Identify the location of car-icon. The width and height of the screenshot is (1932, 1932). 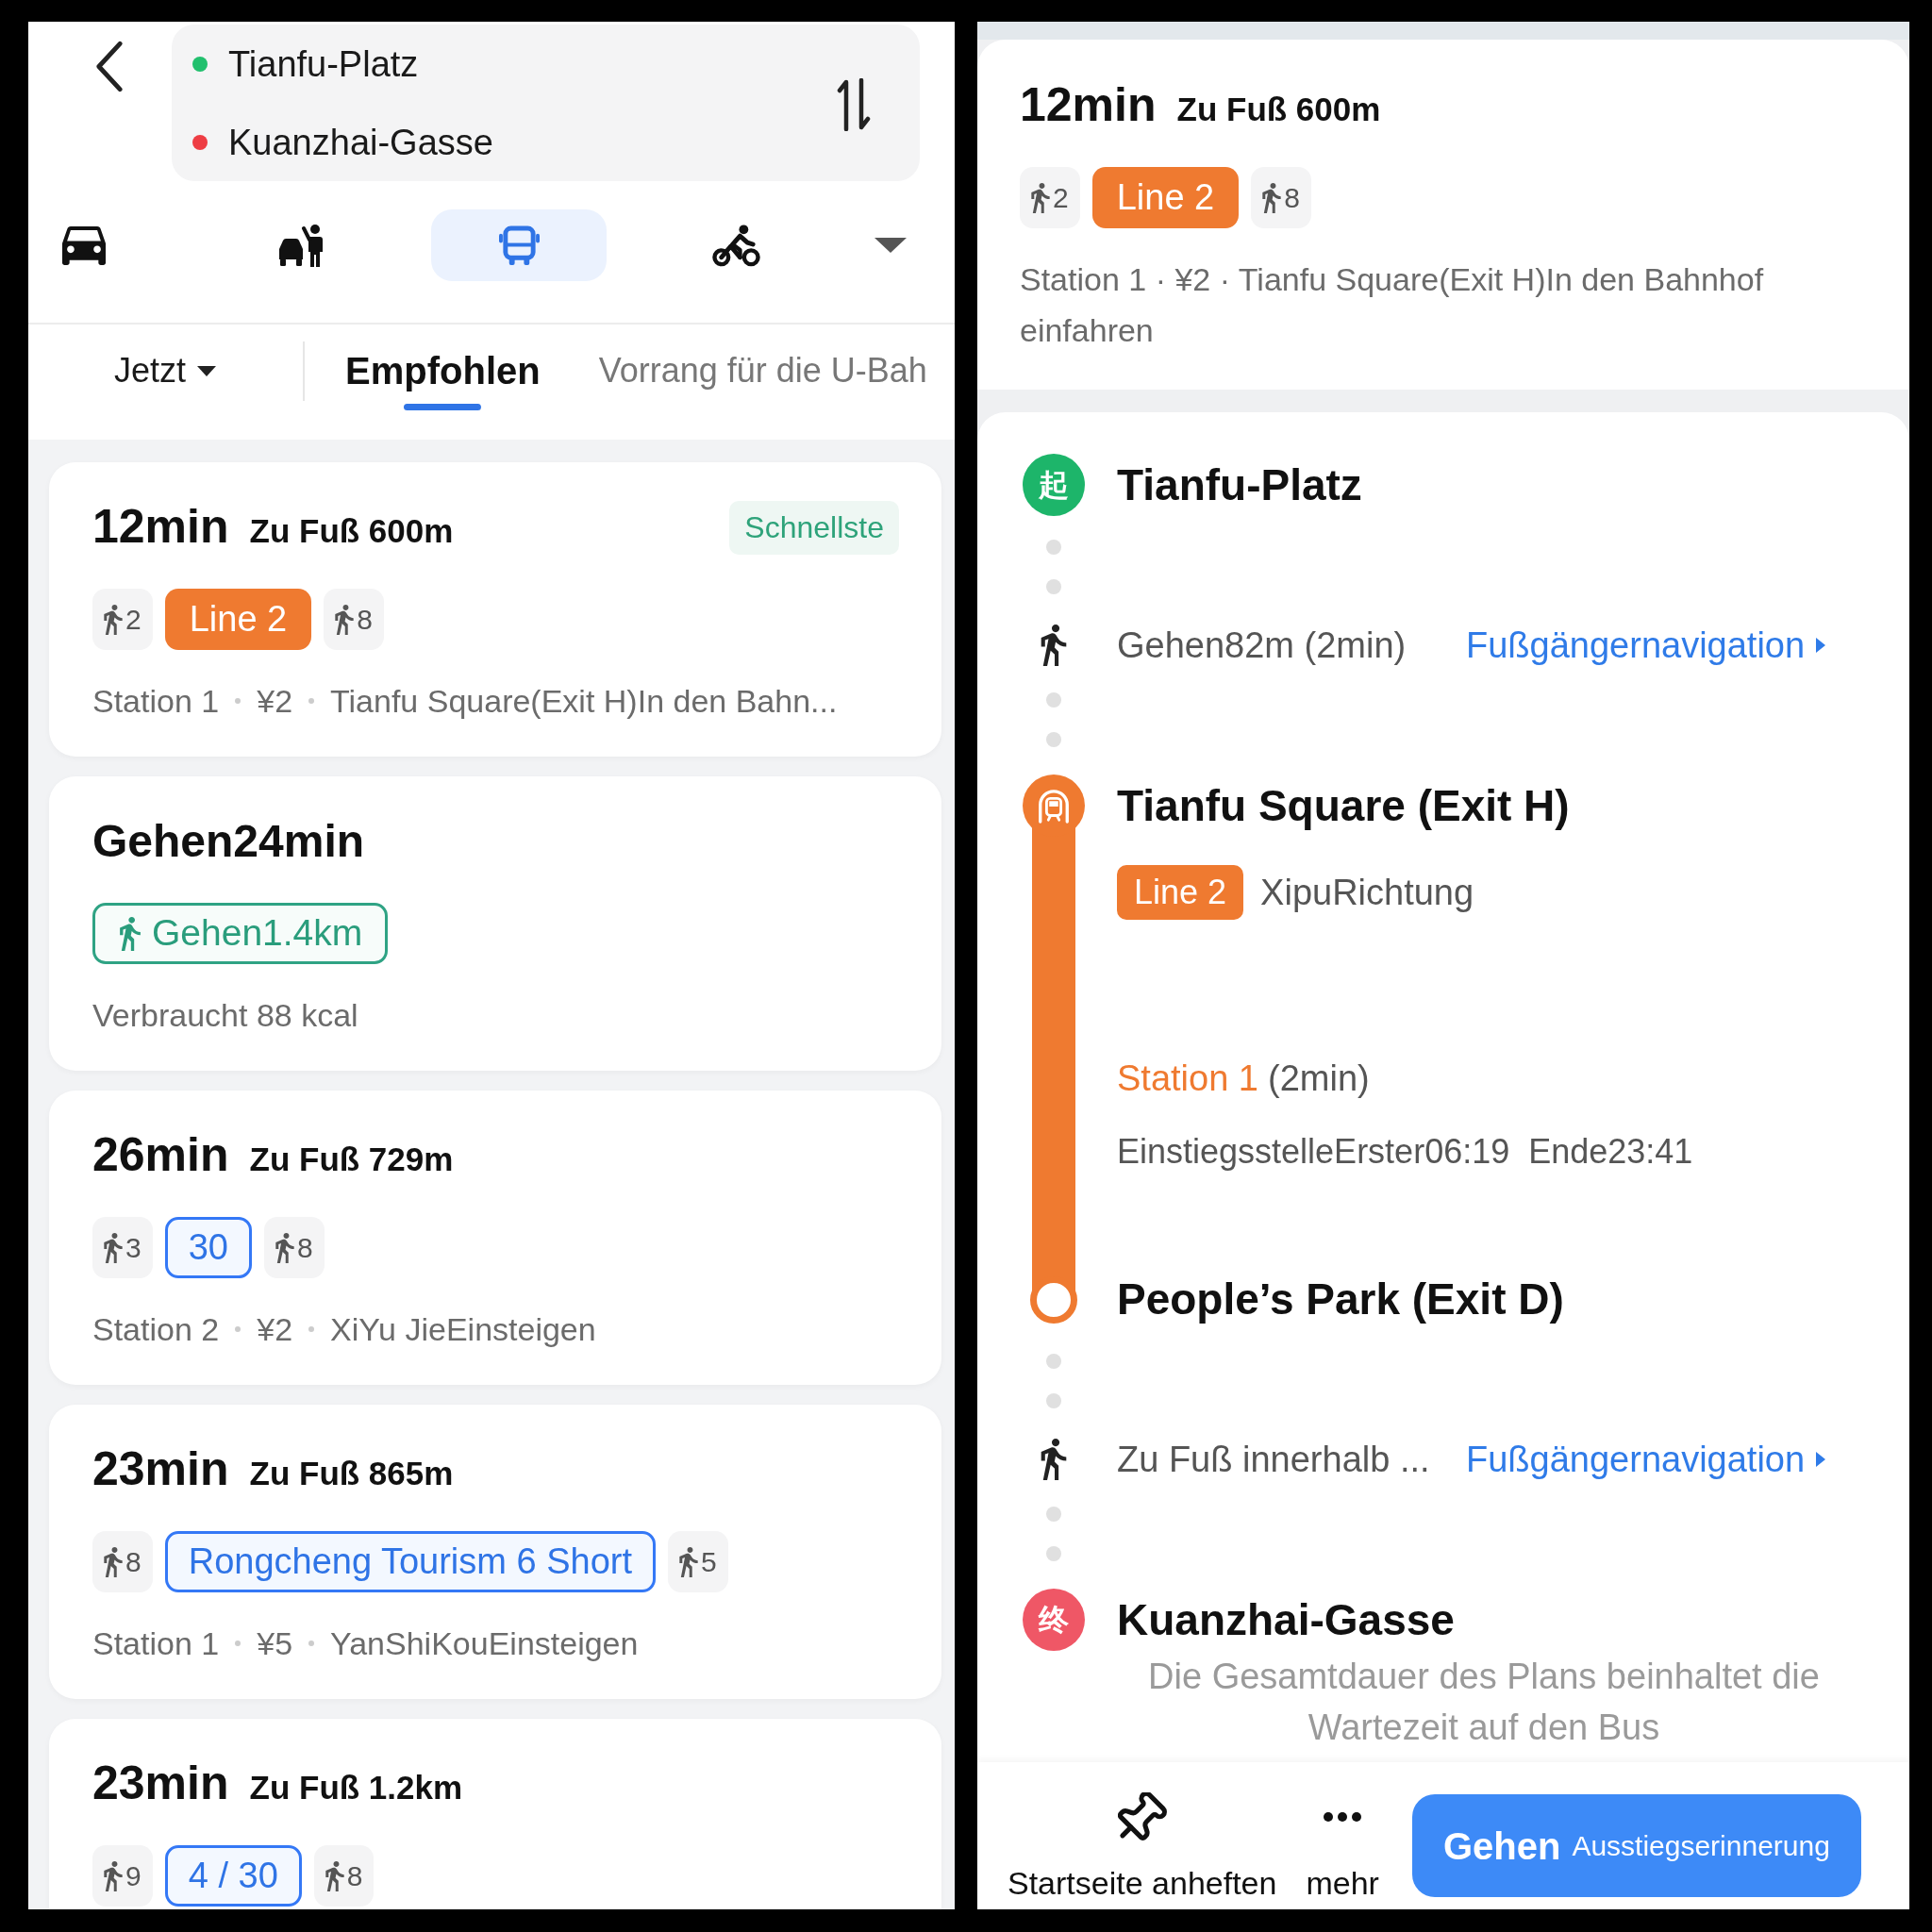
(84, 245).